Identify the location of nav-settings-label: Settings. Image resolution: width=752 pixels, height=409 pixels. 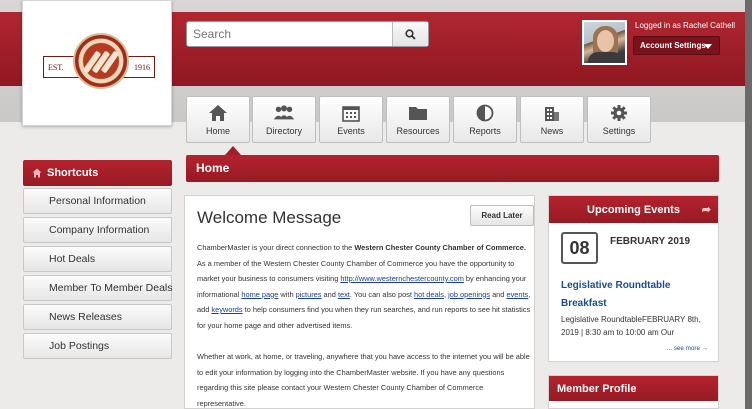
(619, 131).